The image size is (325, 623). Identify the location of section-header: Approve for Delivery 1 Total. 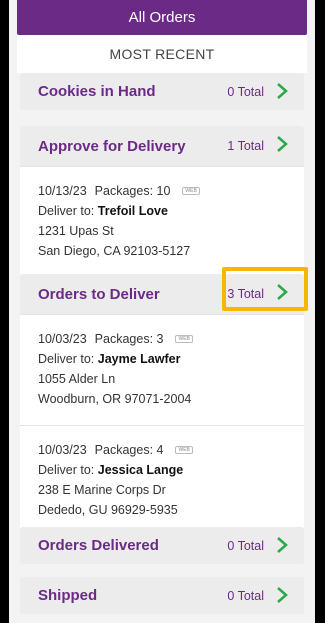
(162, 146).